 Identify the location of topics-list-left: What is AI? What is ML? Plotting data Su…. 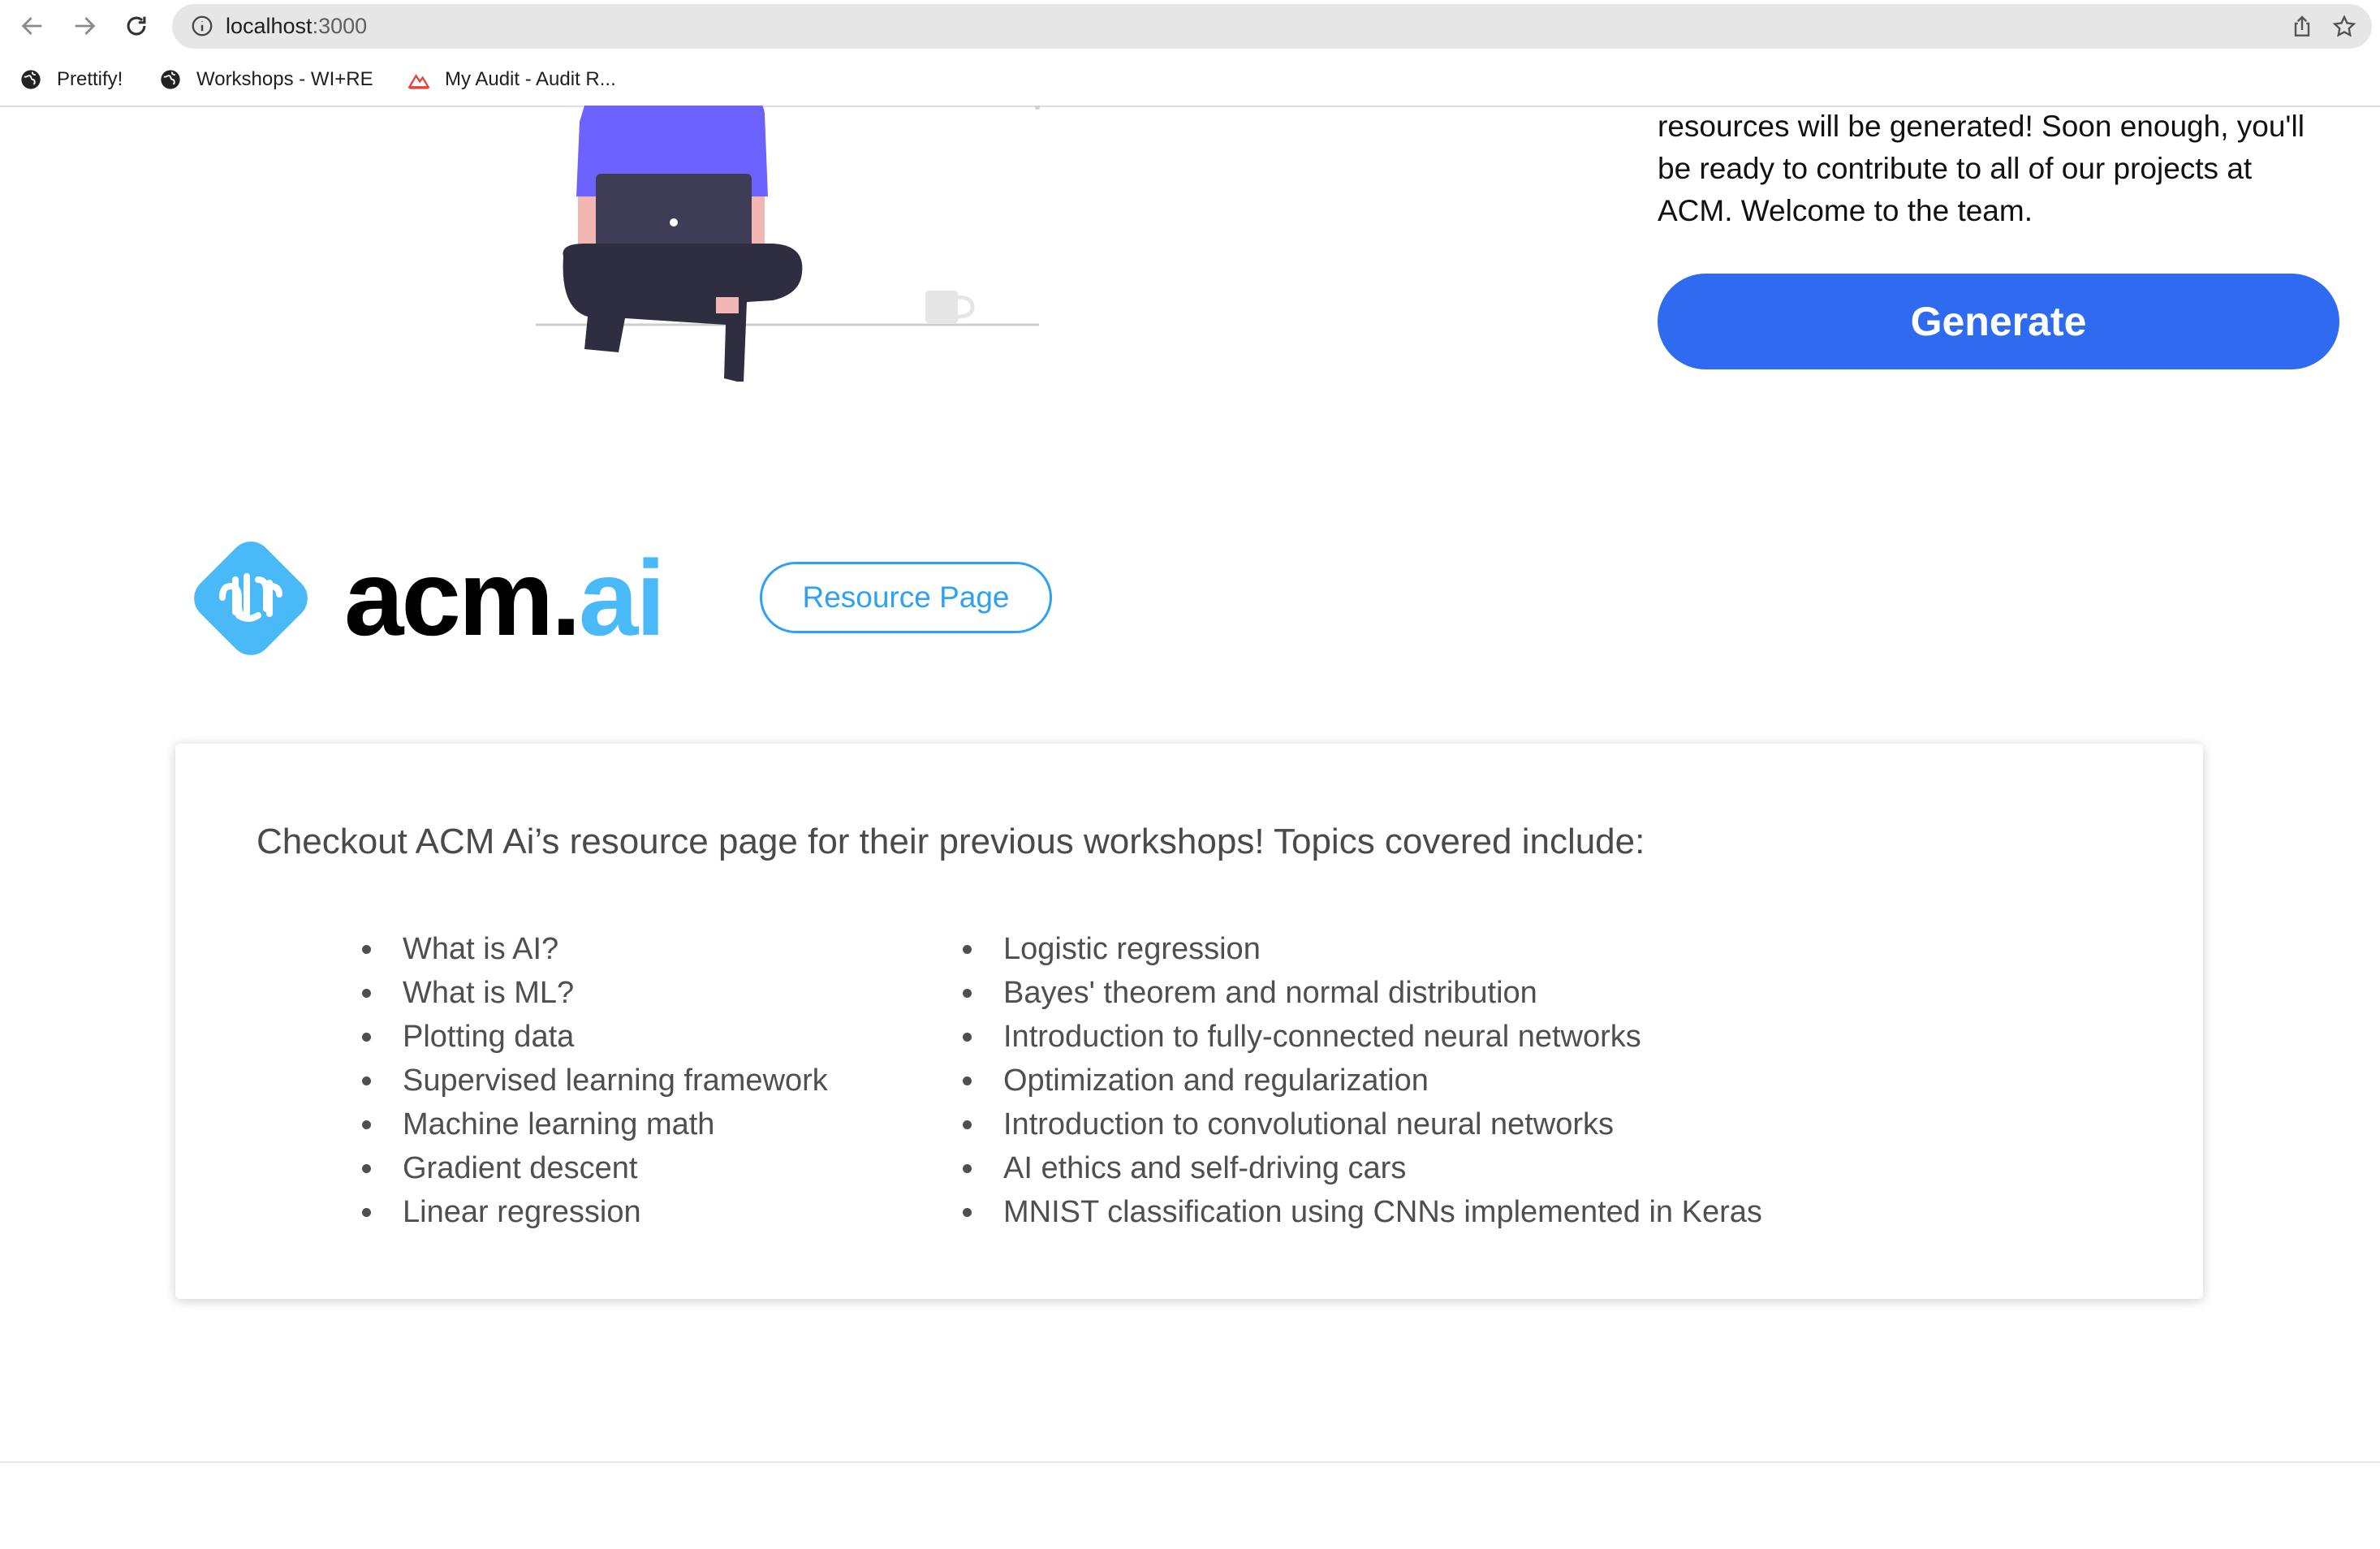
(595, 1080).